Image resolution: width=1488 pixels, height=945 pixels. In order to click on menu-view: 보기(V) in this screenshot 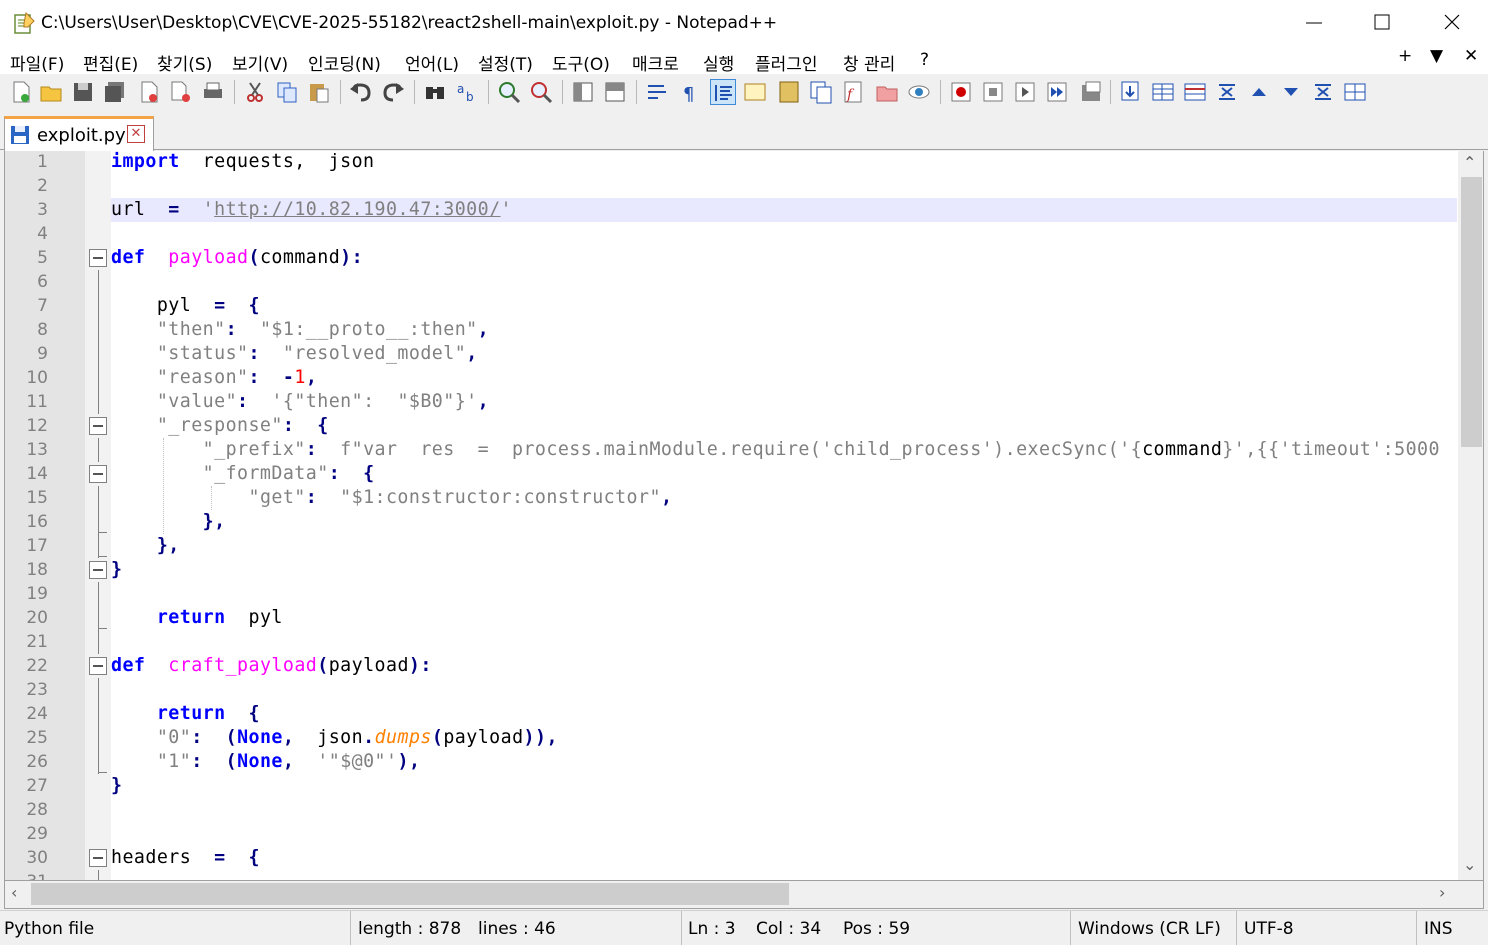, I will do `click(260, 62)`.